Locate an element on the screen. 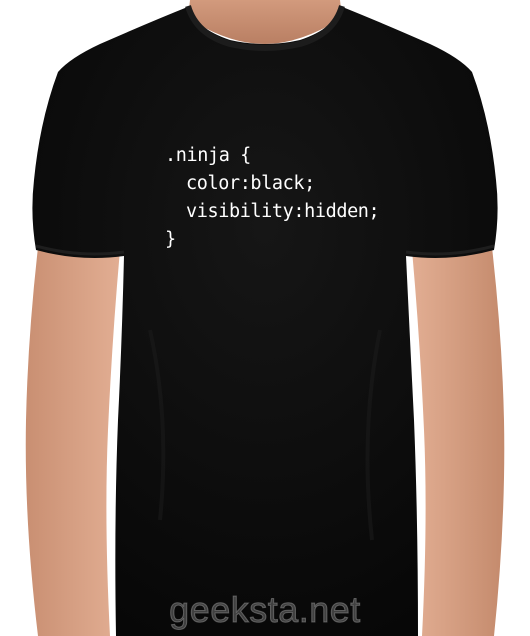 This screenshot has width=530, height=636. print-line: } is located at coordinates (170, 239).